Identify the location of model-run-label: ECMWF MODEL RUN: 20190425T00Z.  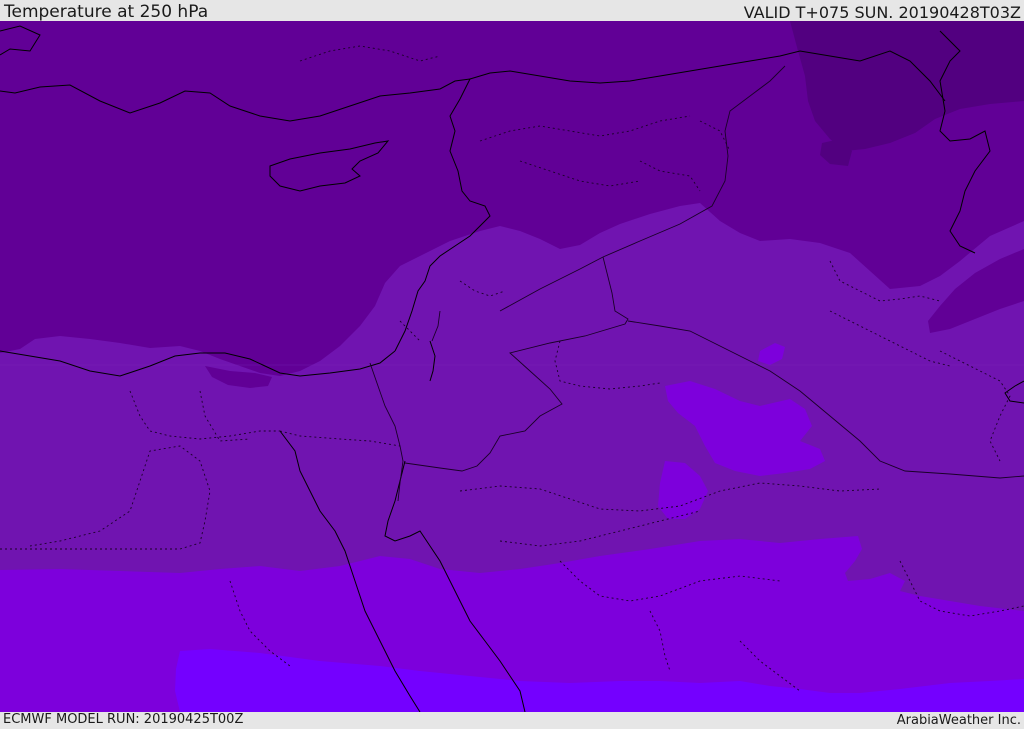
(123, 719).